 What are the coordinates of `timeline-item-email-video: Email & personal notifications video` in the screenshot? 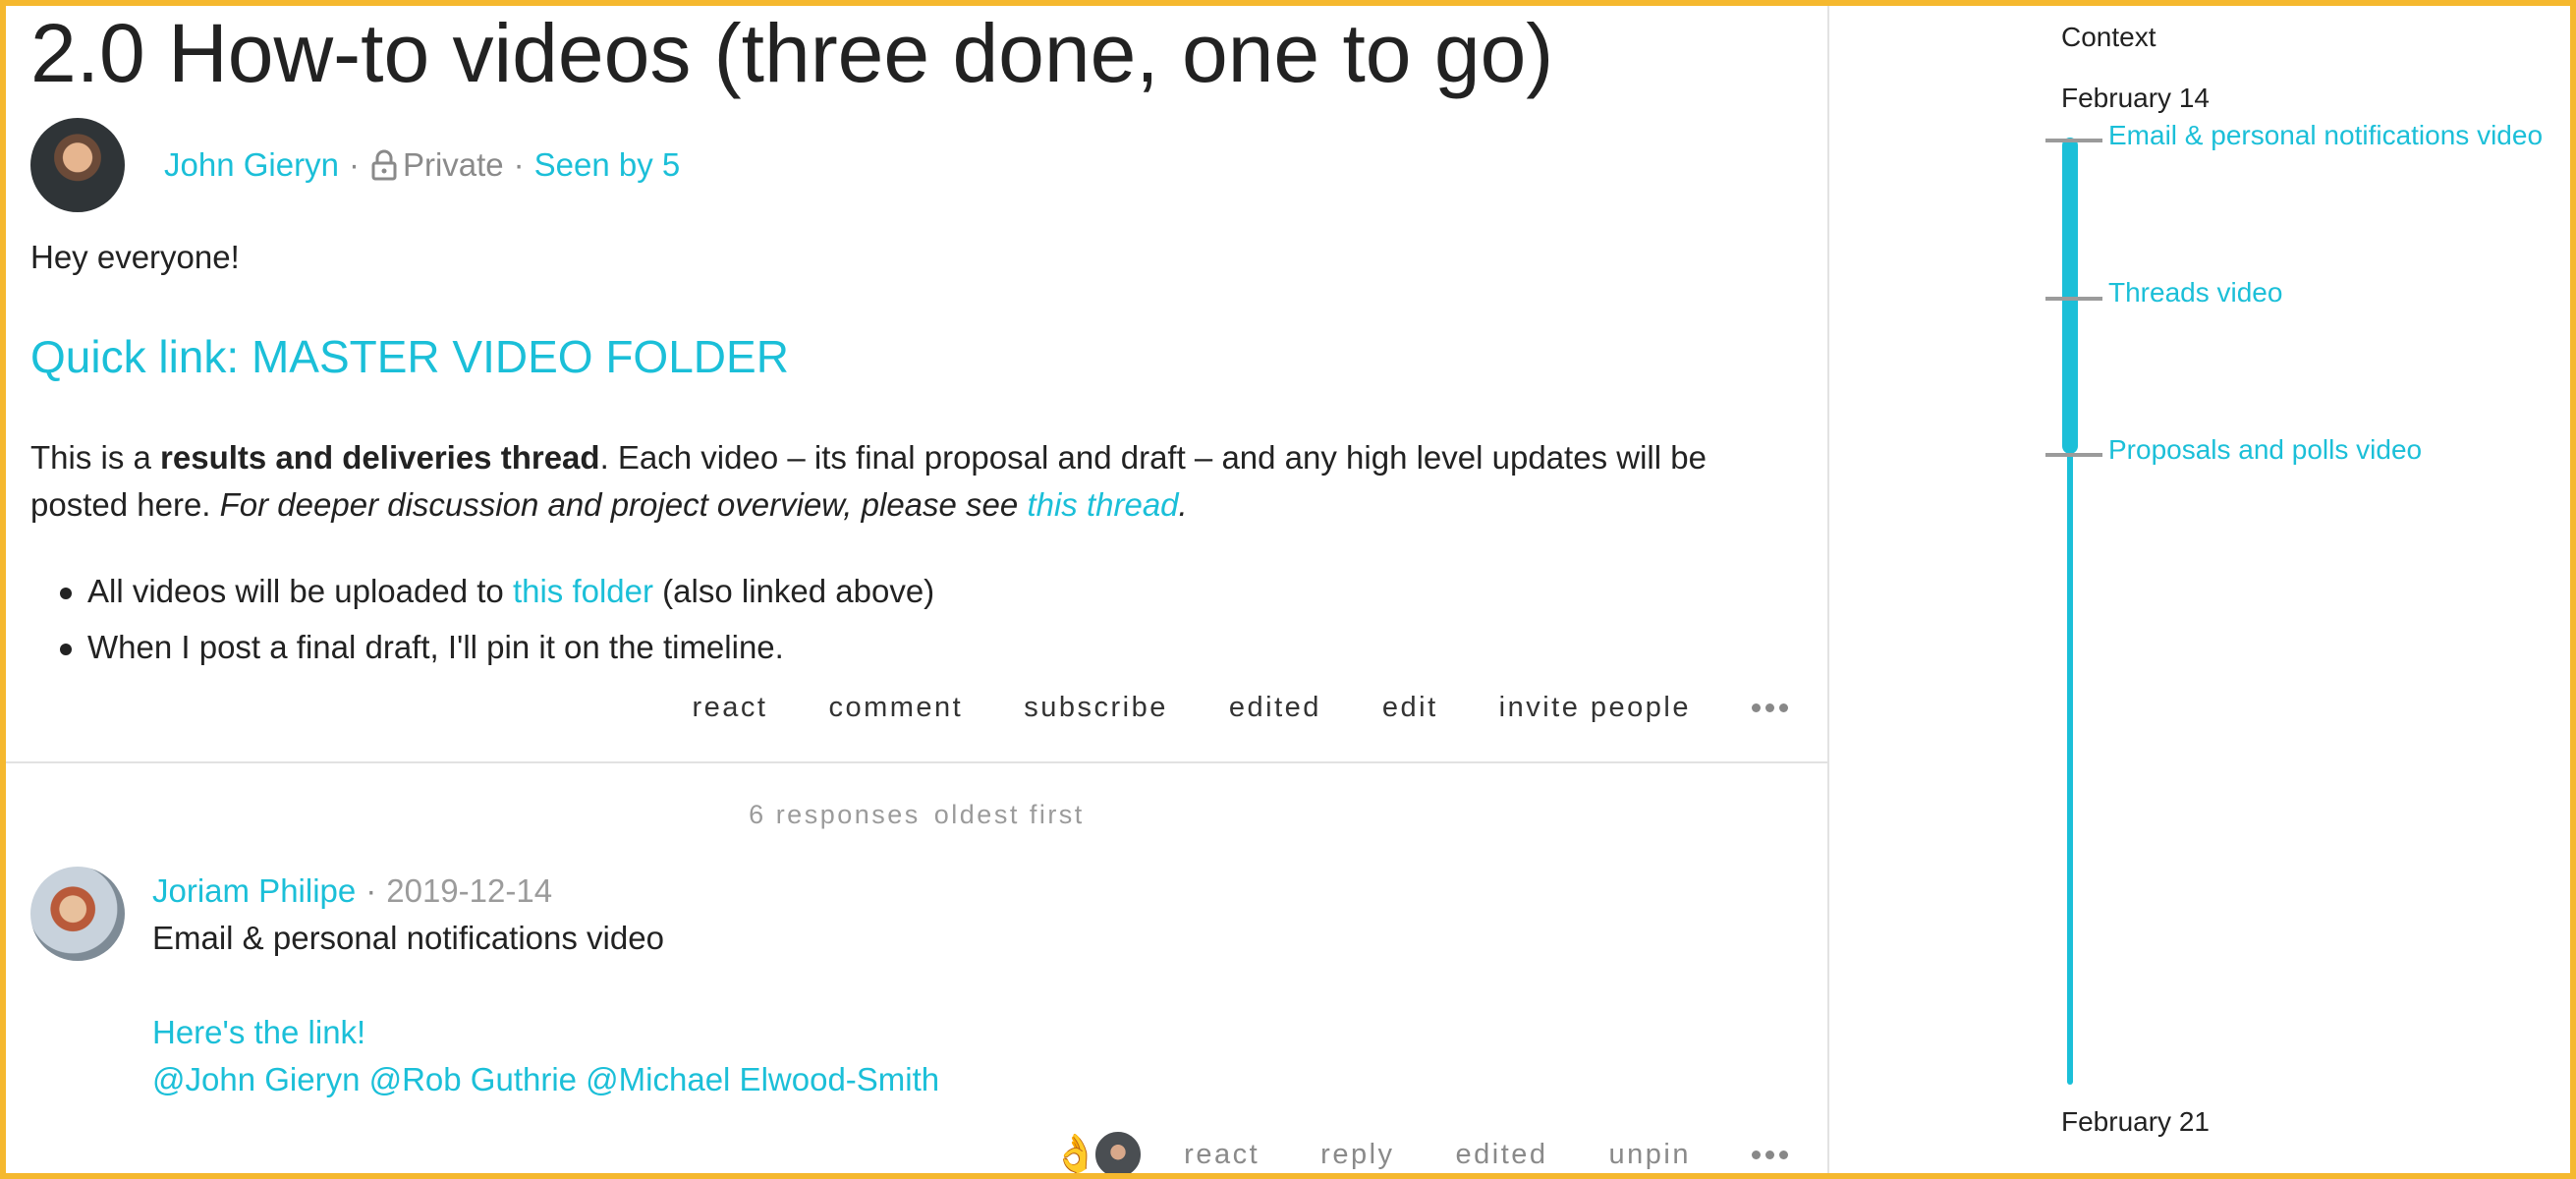 It's located at (2325, 135).